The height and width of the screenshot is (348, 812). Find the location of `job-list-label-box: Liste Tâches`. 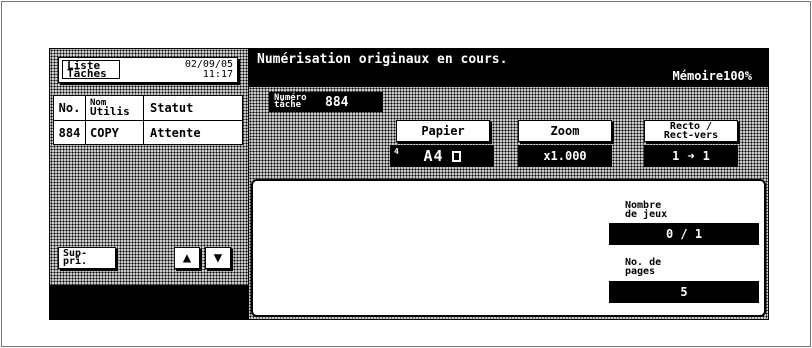

job-list-label-box: Liste Tâches is located at coordinates (91, 69).